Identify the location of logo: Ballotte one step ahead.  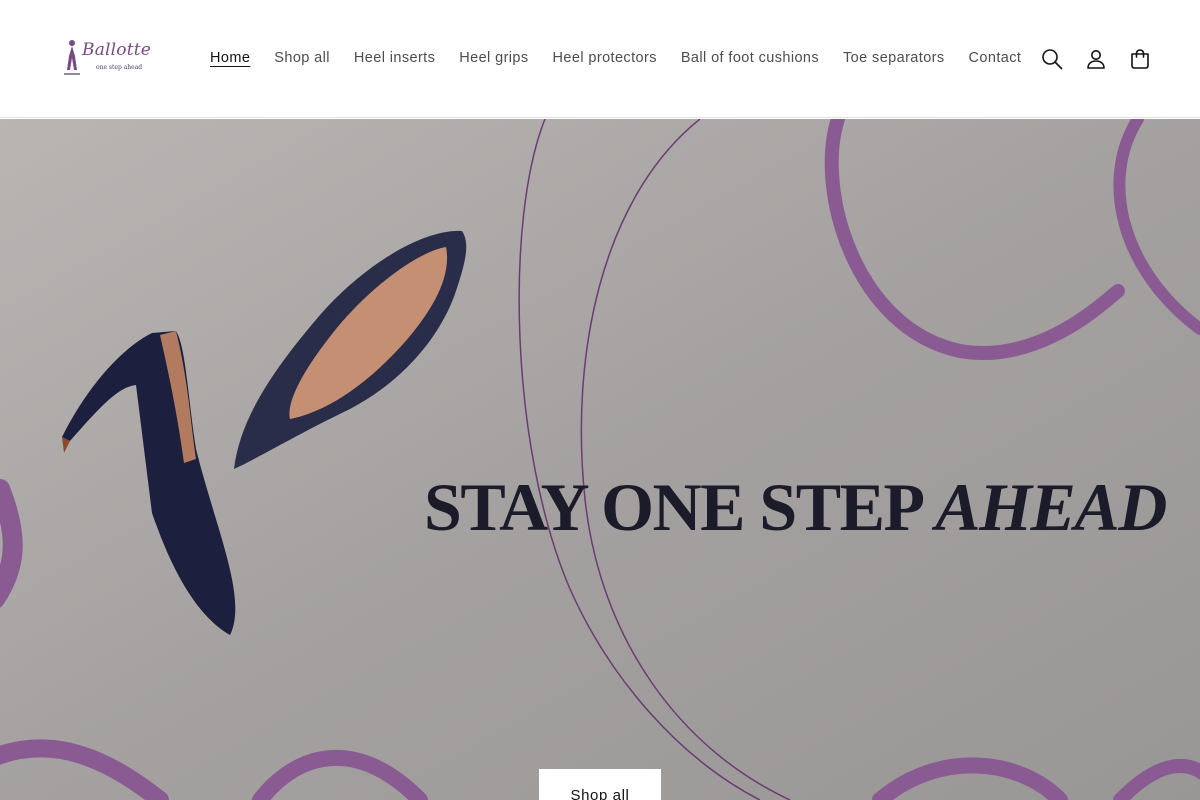
(110, 58).